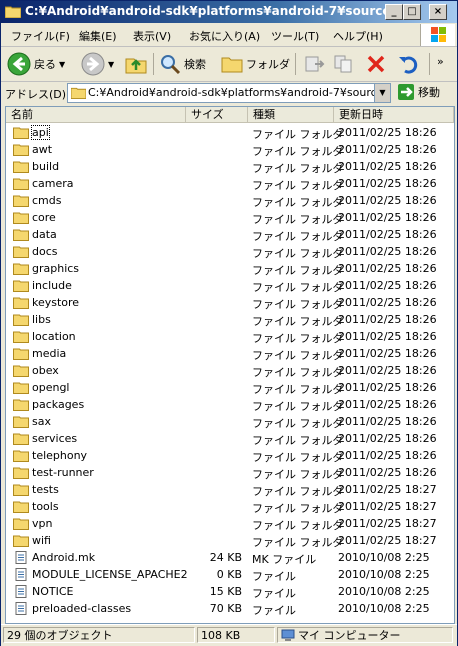  I want to click on list-item: cmds ファイル フォルダ 2011/02/25 18:26, so click(230, 200).